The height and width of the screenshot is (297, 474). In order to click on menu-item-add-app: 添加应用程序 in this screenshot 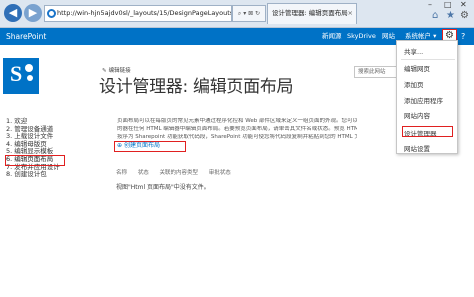, I will do `click(423, 100)`.